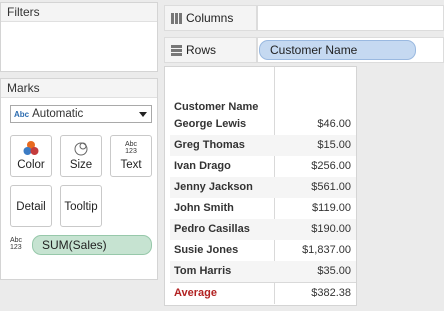 The image size is (444, 311). Describe the element at coordinates (31, 165) in the screenshot. I see `color-button-label: Color` at that location.